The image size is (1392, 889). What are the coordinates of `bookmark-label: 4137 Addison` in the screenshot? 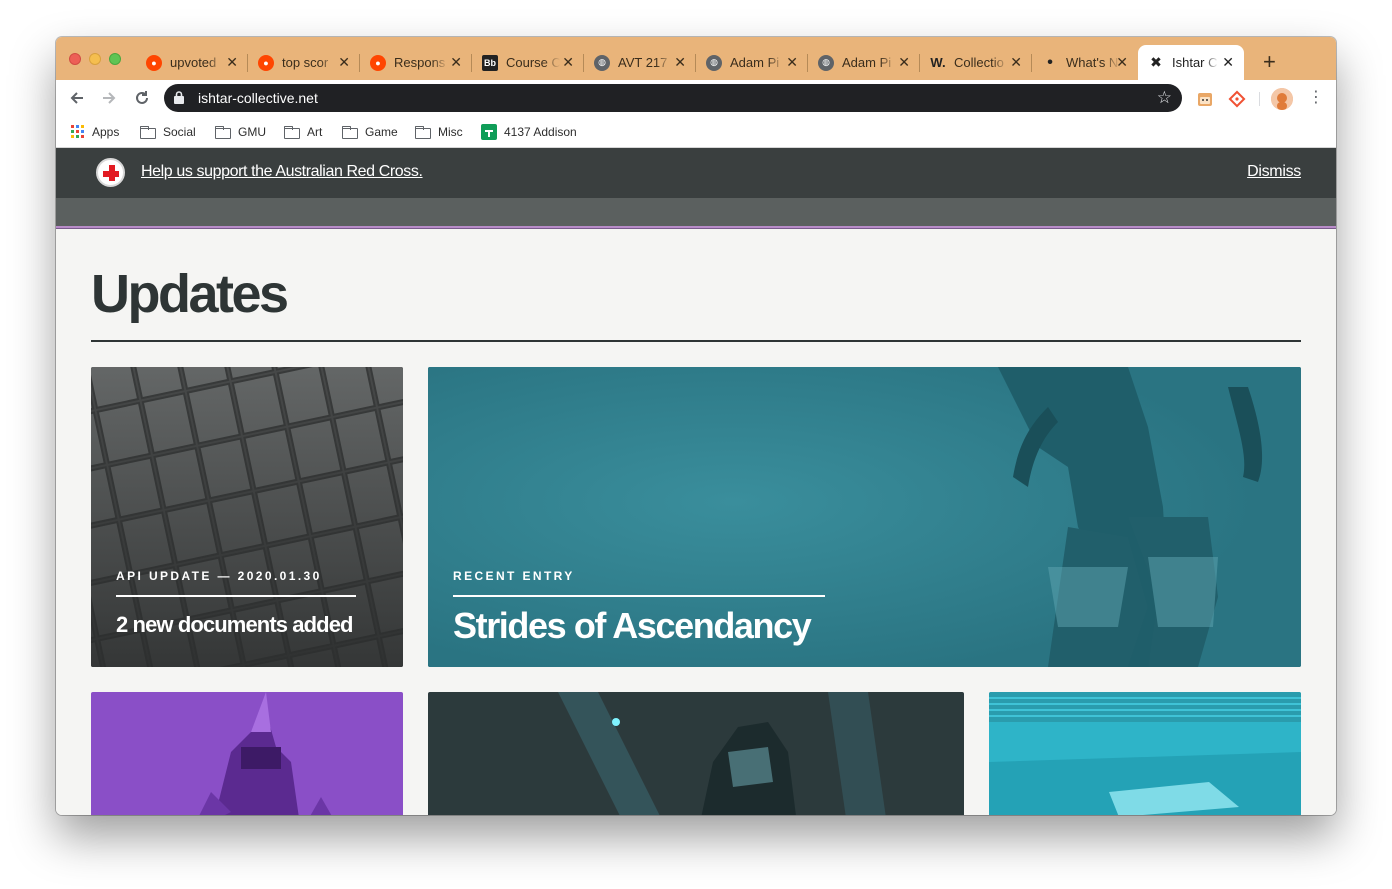 It's located at (540, 132).